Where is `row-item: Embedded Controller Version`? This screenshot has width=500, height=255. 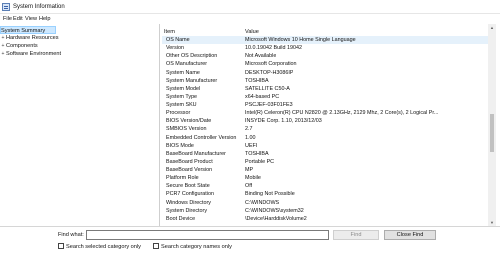 row-item: Embedded Controller Version is located at coordinates (201, 137).